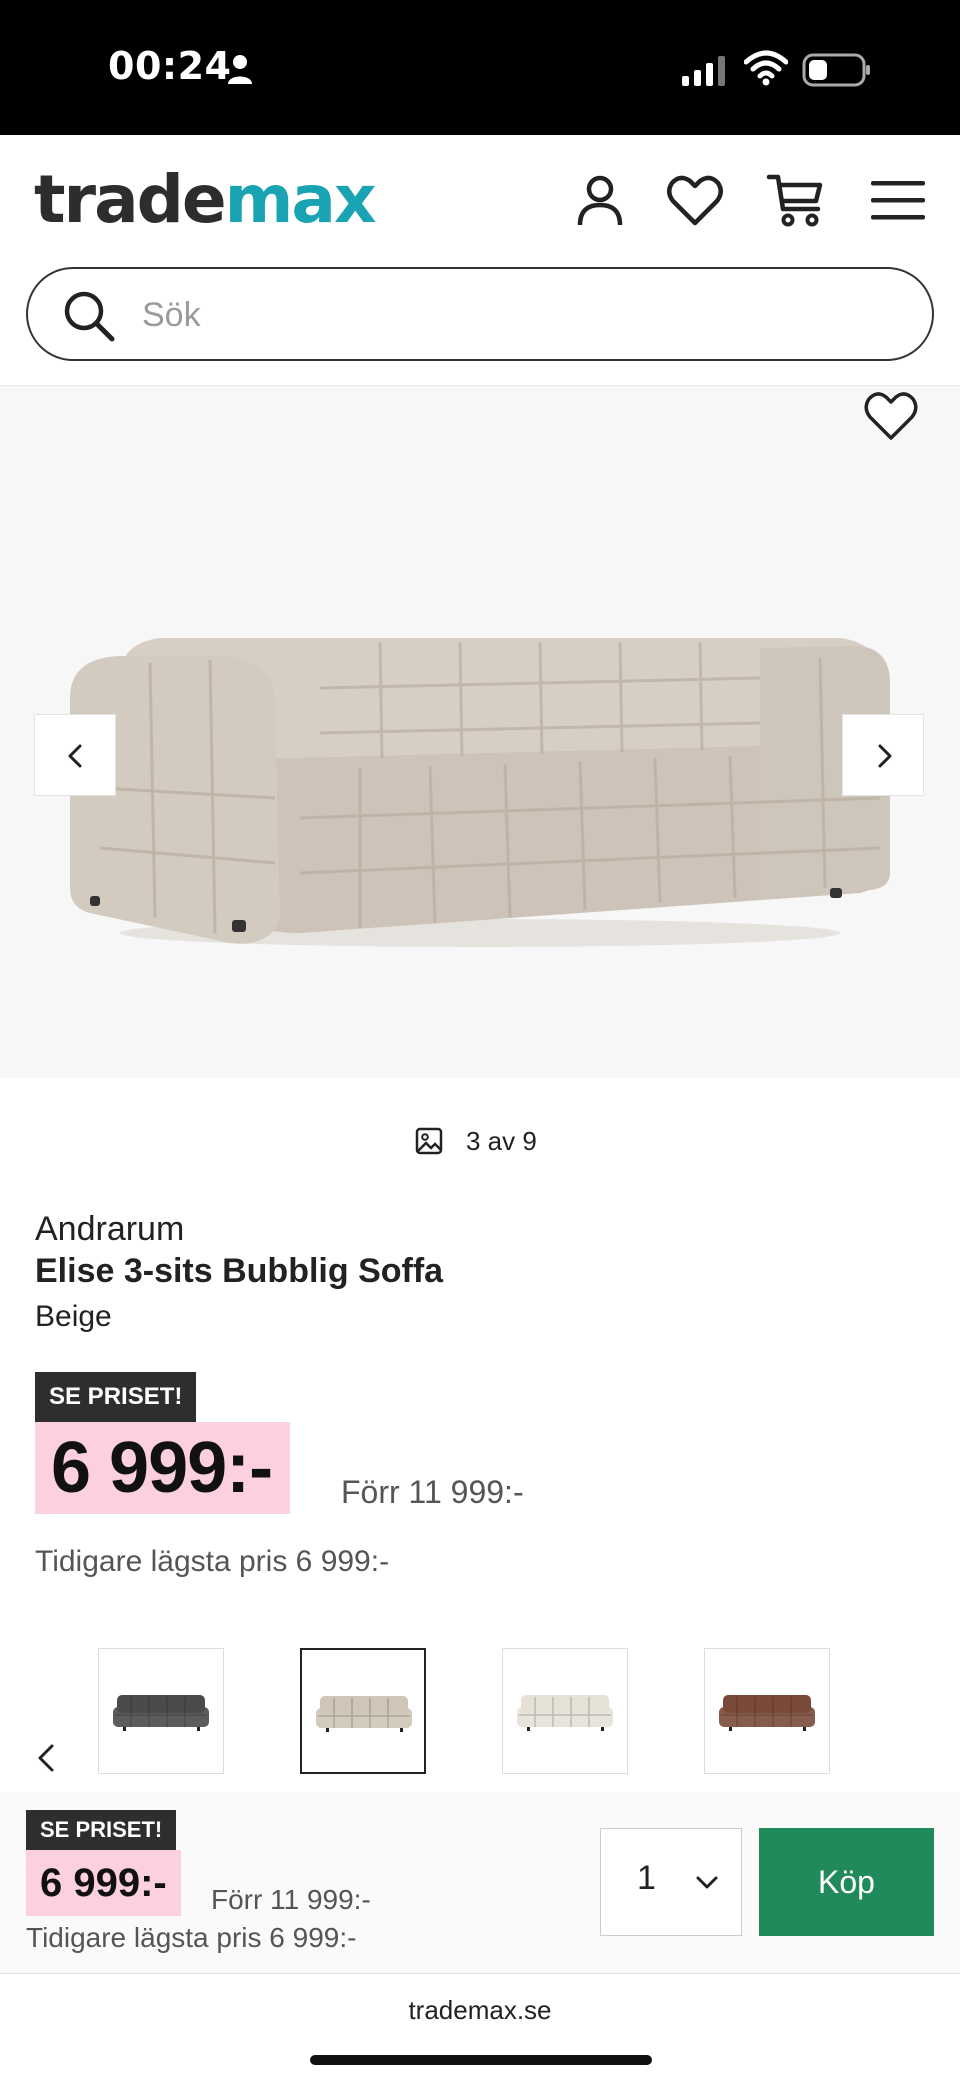 Image resolution: width=960 pixels, height=2086 pixels. Describe the element at coordinates (480, 2030) in the screenshot. I see `browser-footer: trademax.se` at that location.